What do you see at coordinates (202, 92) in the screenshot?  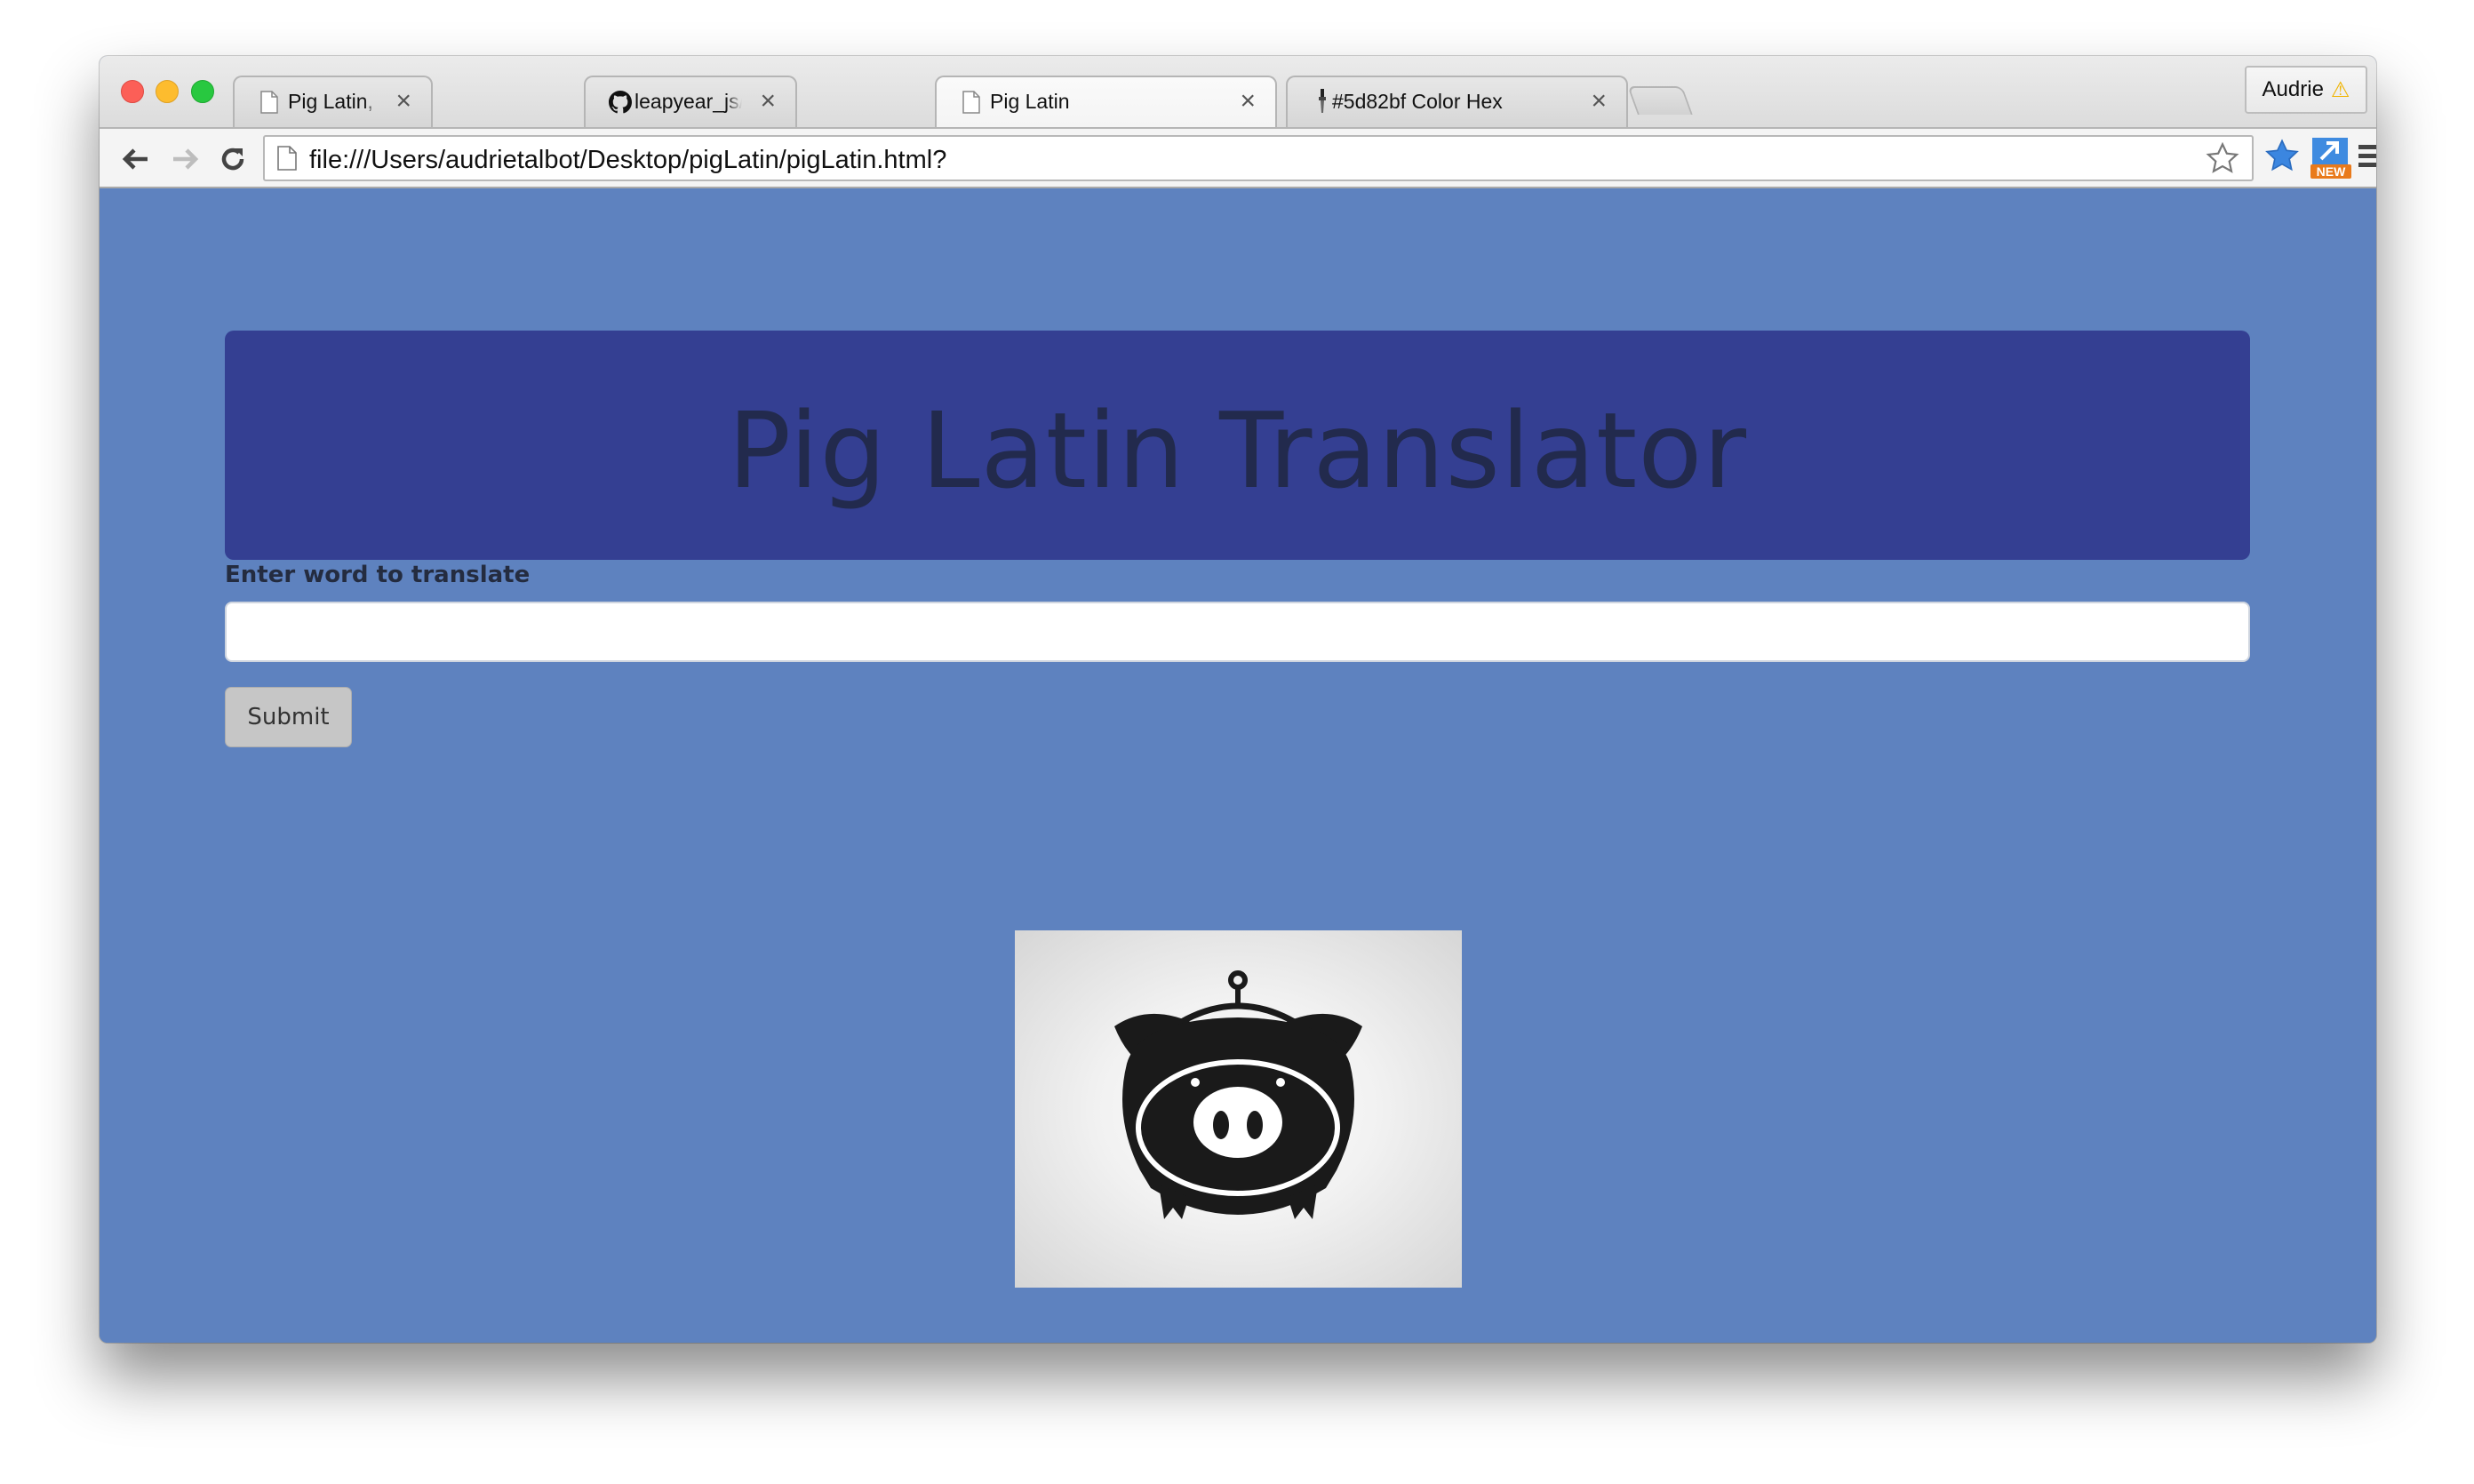 I see `window-maximize-button` at bounding box center [202, 92].